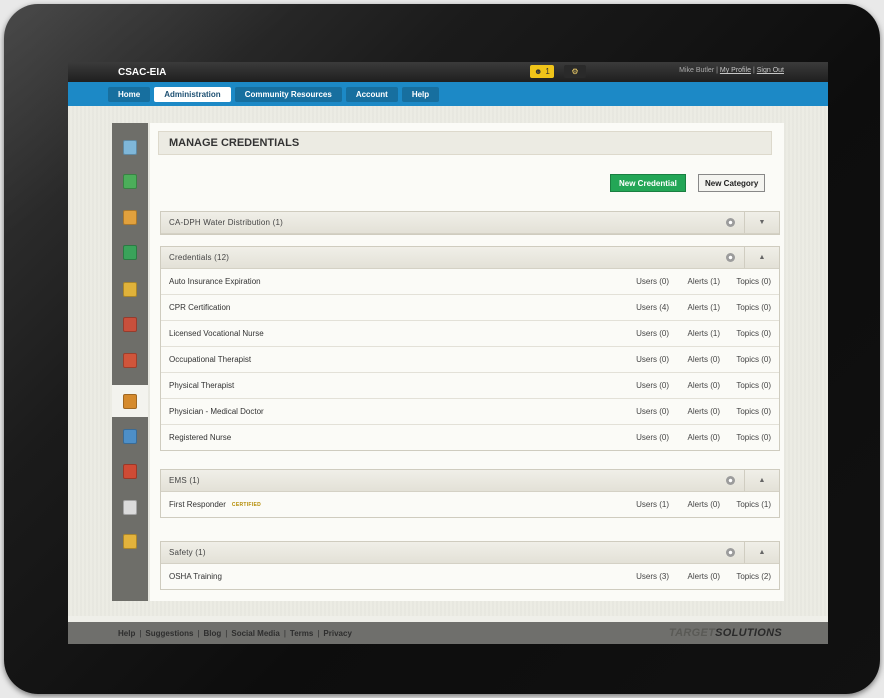  I want to click on users-link: Users (3), so click(652, 576).